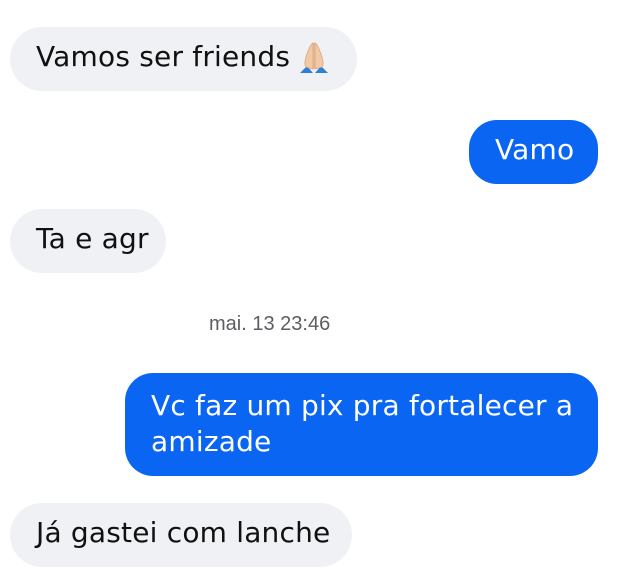 The height and width of the screenshot is (578, 639). I want to click on message-bubble-received: Ta e agr, so click(88, 241).